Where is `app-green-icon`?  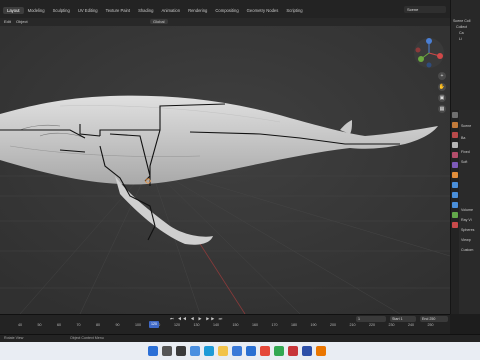
app-green-icon is located at coordinates (279, 351).